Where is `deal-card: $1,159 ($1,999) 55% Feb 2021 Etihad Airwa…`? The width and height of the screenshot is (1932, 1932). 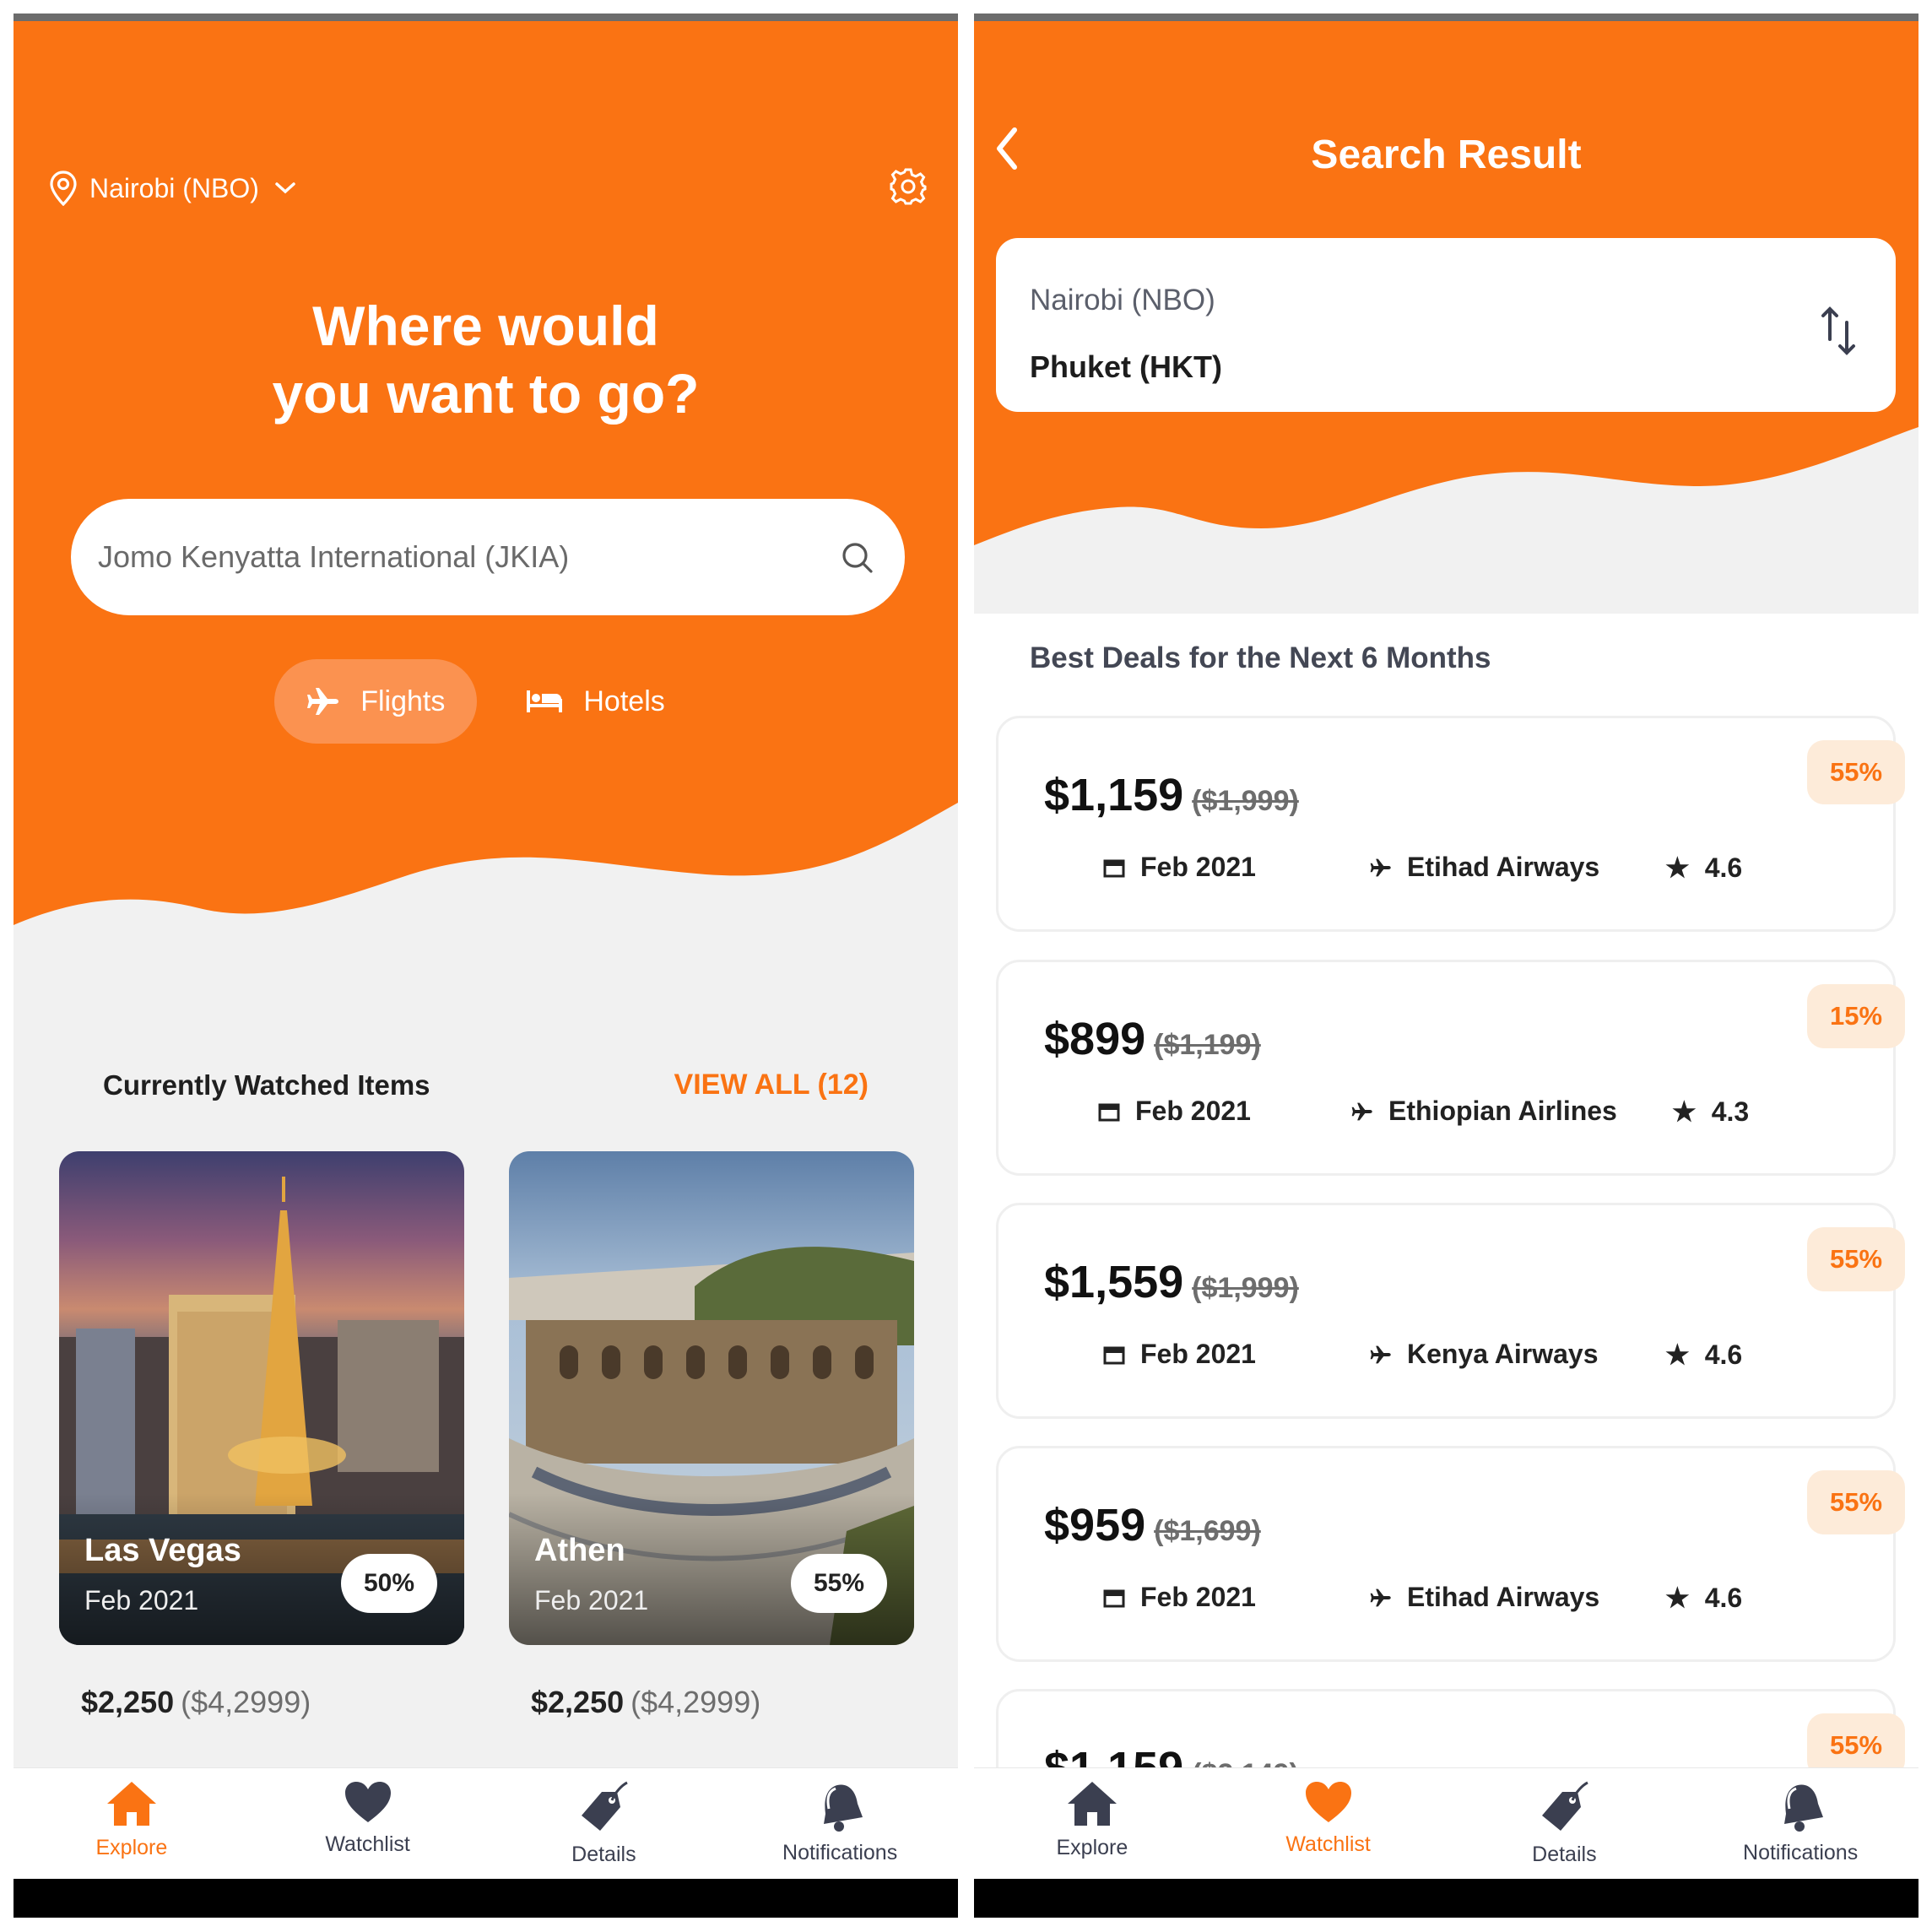 deal-card: $1,159 ($1,999) 55% Feb 2021 Etihad Airwa… is located at coordinates (1450, 824).